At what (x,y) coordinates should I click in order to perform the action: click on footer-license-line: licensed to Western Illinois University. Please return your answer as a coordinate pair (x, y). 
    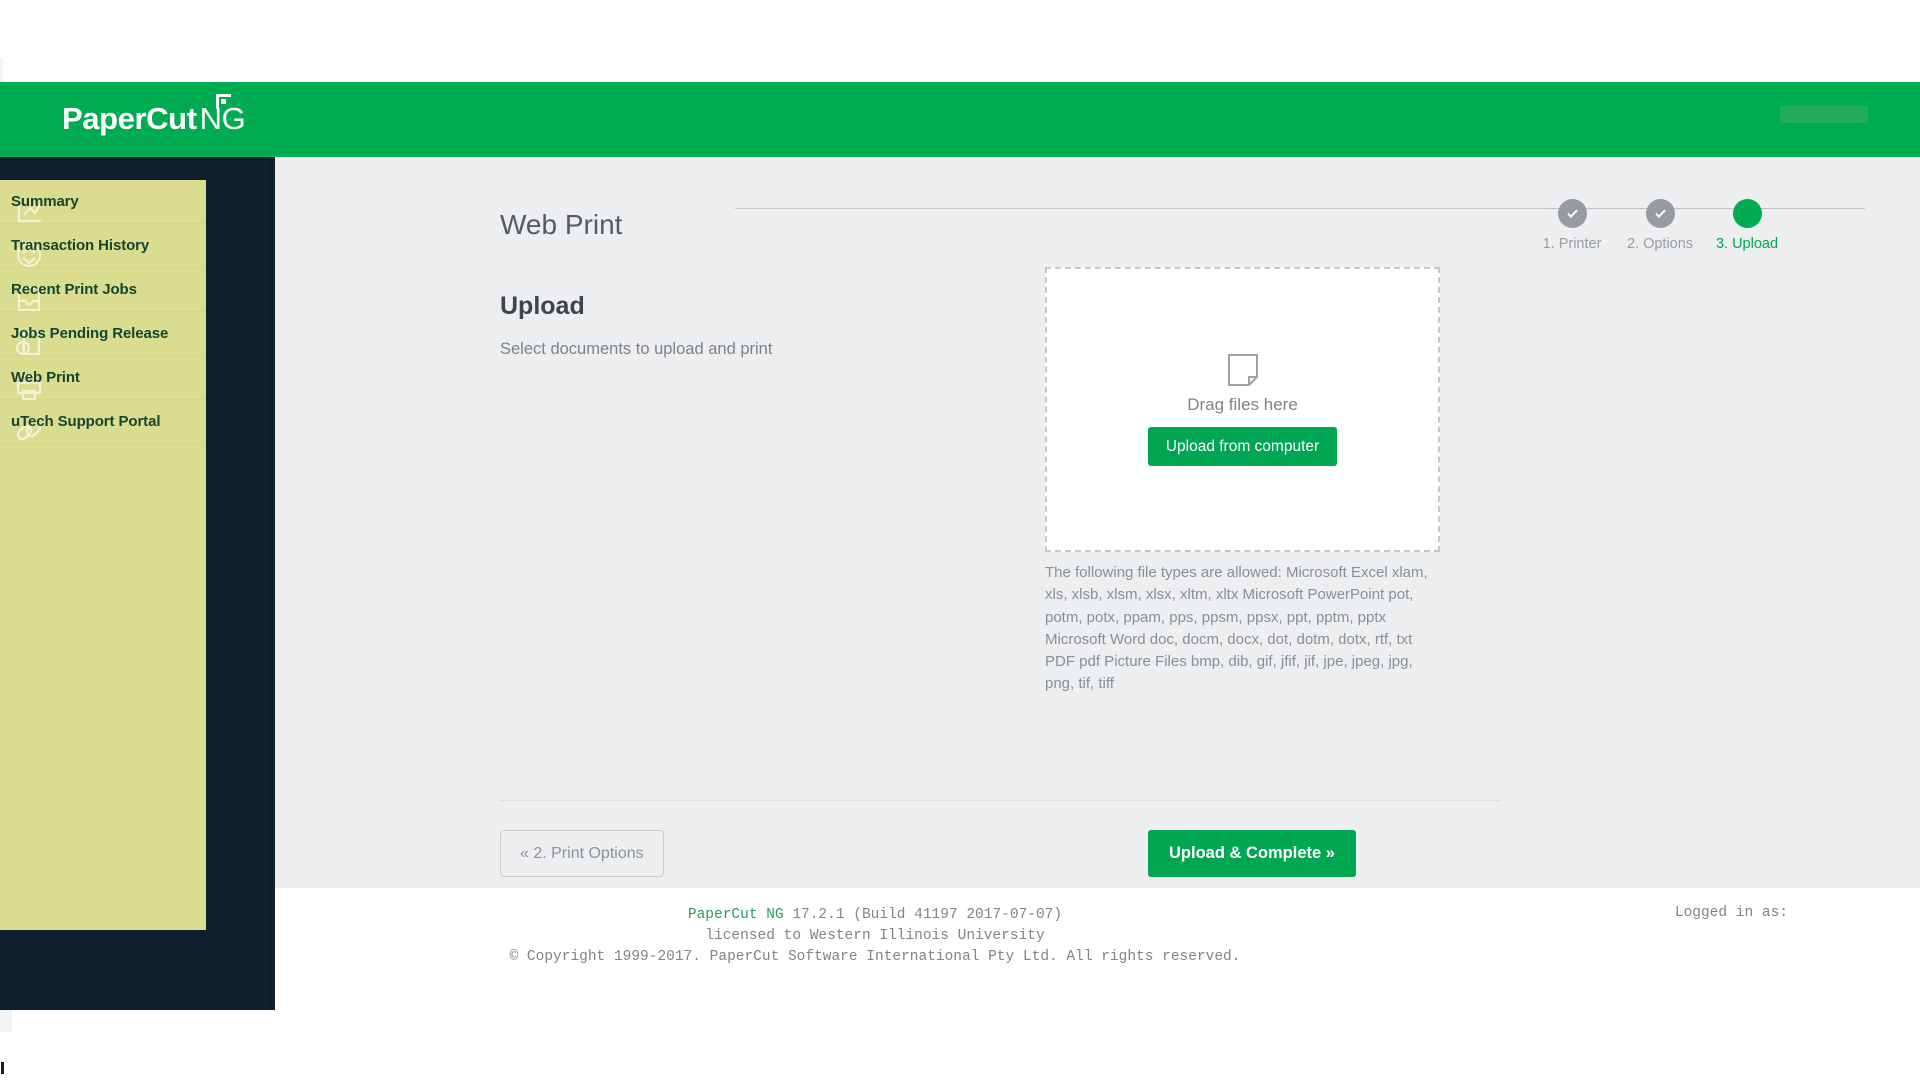
    Looking at the image, I should click on (875, 936).